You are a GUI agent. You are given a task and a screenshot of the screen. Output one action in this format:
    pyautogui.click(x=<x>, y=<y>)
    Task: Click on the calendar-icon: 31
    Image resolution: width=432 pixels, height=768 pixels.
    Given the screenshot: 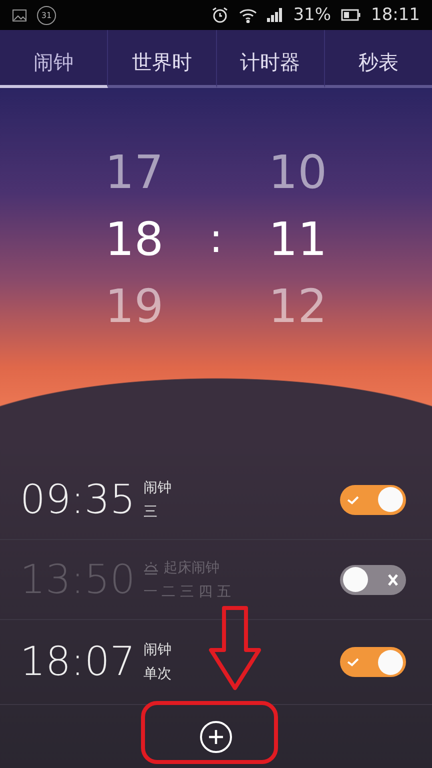 What is the action you would take?
    pyautogui.click(x=46, y=15)
    